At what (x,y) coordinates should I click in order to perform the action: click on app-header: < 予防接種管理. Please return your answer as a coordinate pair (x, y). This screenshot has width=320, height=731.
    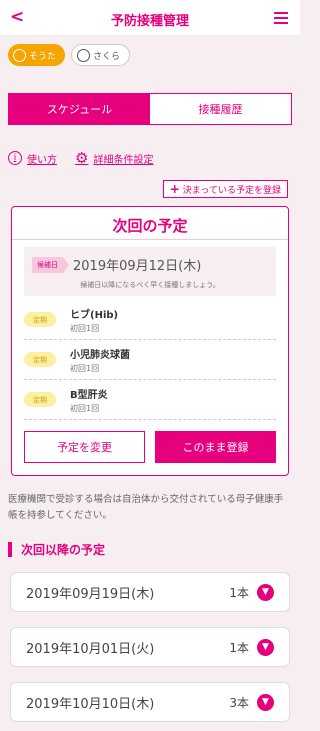
    Looking at the image, I should click on (150, 18).